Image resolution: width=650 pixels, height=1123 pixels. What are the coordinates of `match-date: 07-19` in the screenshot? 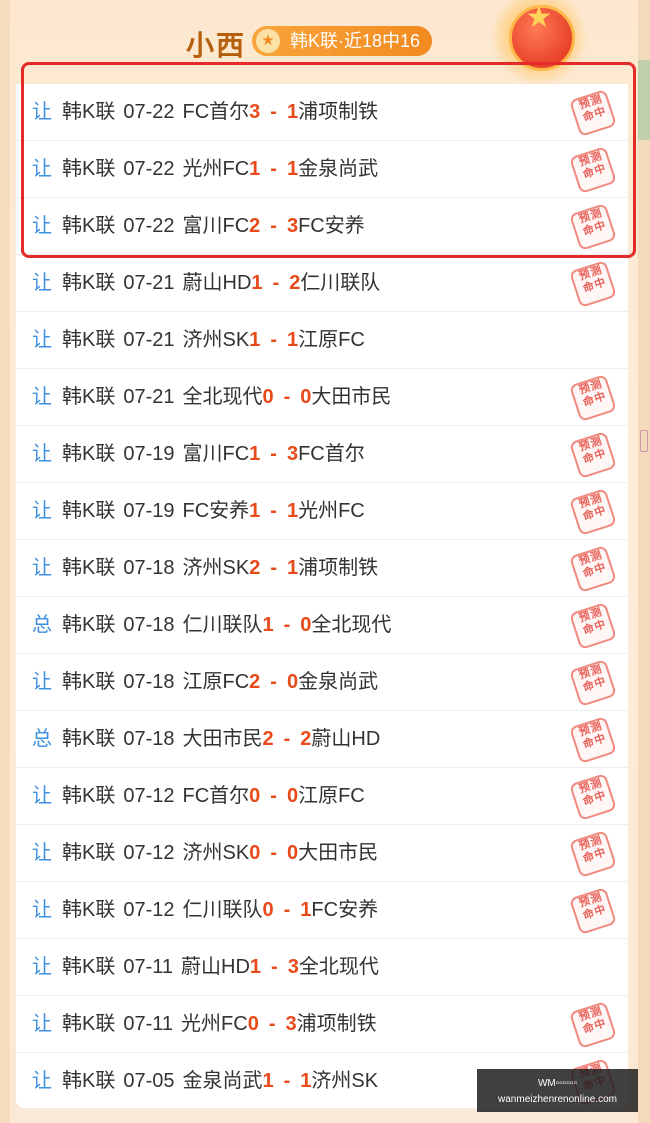 It's located at (149, 454).